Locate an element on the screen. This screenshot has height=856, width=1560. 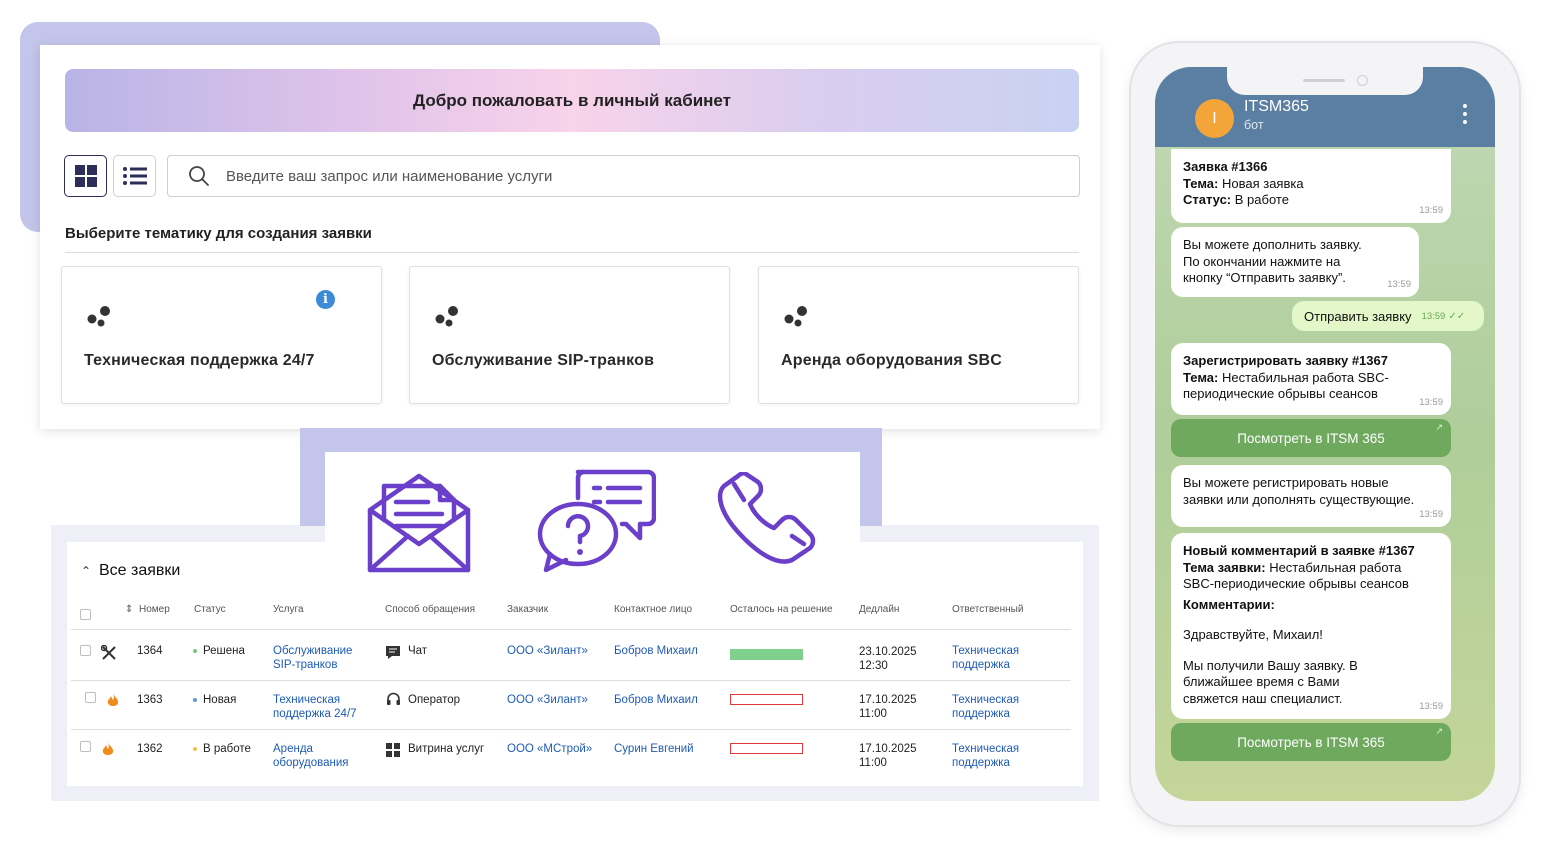
ticket-service-link: Аренда оборудования is located at coordinates (311, 756).